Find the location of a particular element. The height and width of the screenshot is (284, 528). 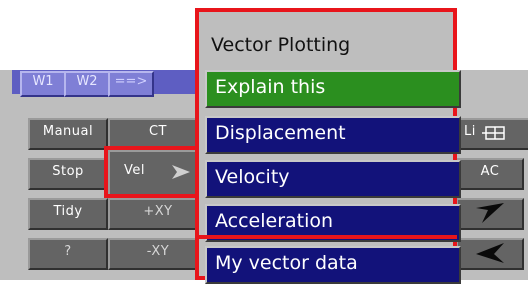

grid-icon is located at coordinates (493, 133).